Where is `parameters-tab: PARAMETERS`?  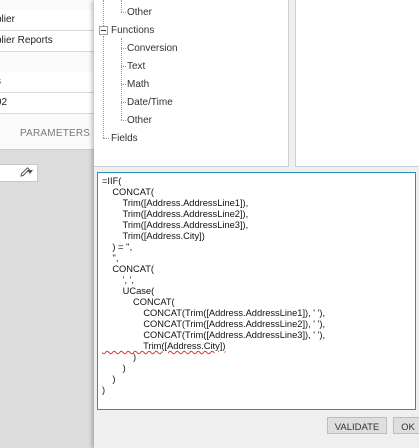 parameters-tab: PARAMETERS is located at coordinates (55, 133).